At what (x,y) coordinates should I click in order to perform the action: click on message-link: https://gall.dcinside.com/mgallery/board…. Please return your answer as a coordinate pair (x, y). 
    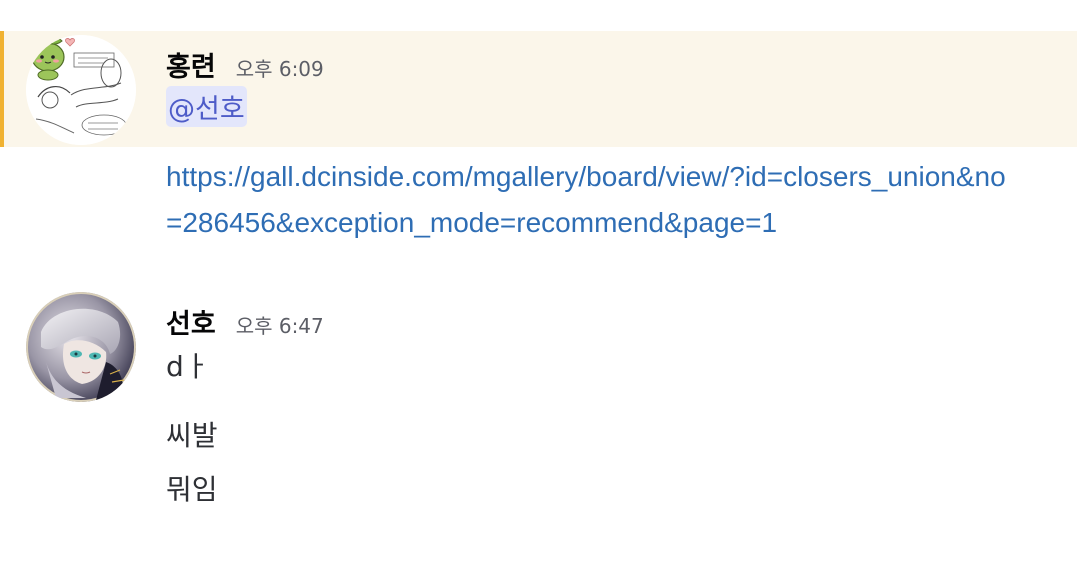
    Looking at the image, I should click on (586, 200).